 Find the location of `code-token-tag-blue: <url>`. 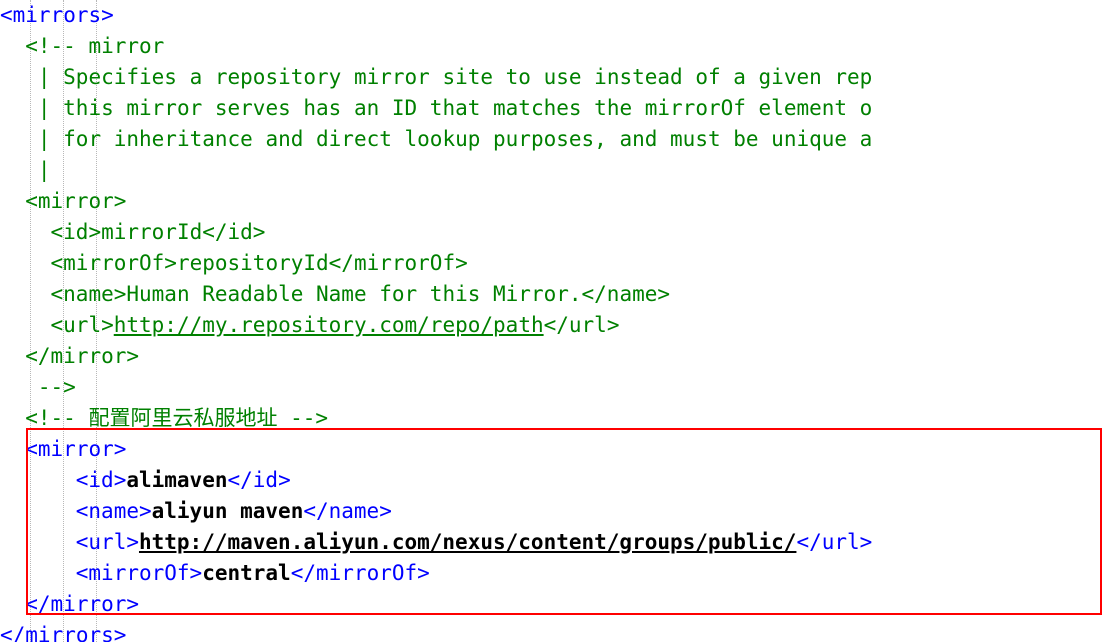

code-token-tag-blue: <url> is located at coordinates (107, 542).